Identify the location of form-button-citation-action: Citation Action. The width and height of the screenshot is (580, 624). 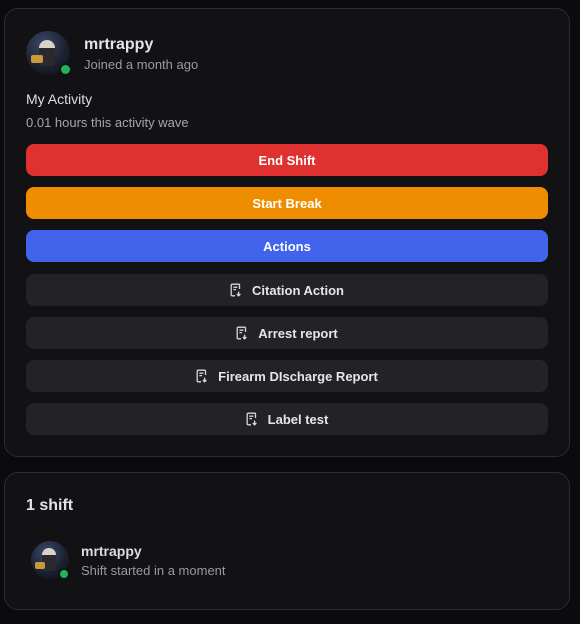
(287, 290).